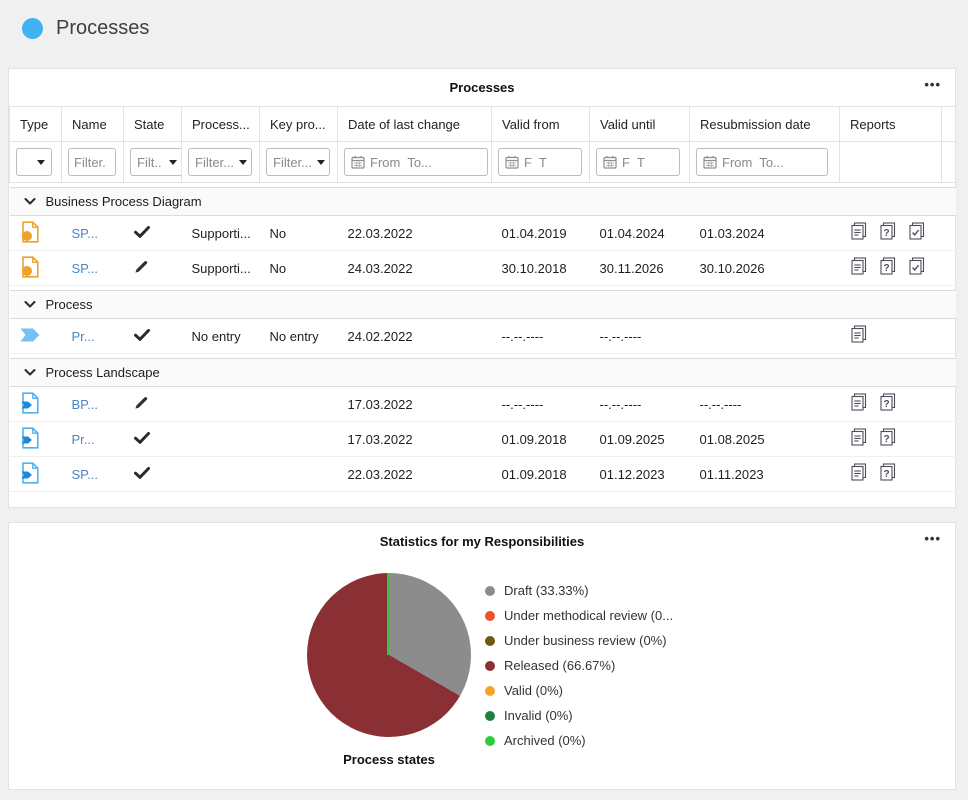  I want to click on cell-process, so click(220, 439).